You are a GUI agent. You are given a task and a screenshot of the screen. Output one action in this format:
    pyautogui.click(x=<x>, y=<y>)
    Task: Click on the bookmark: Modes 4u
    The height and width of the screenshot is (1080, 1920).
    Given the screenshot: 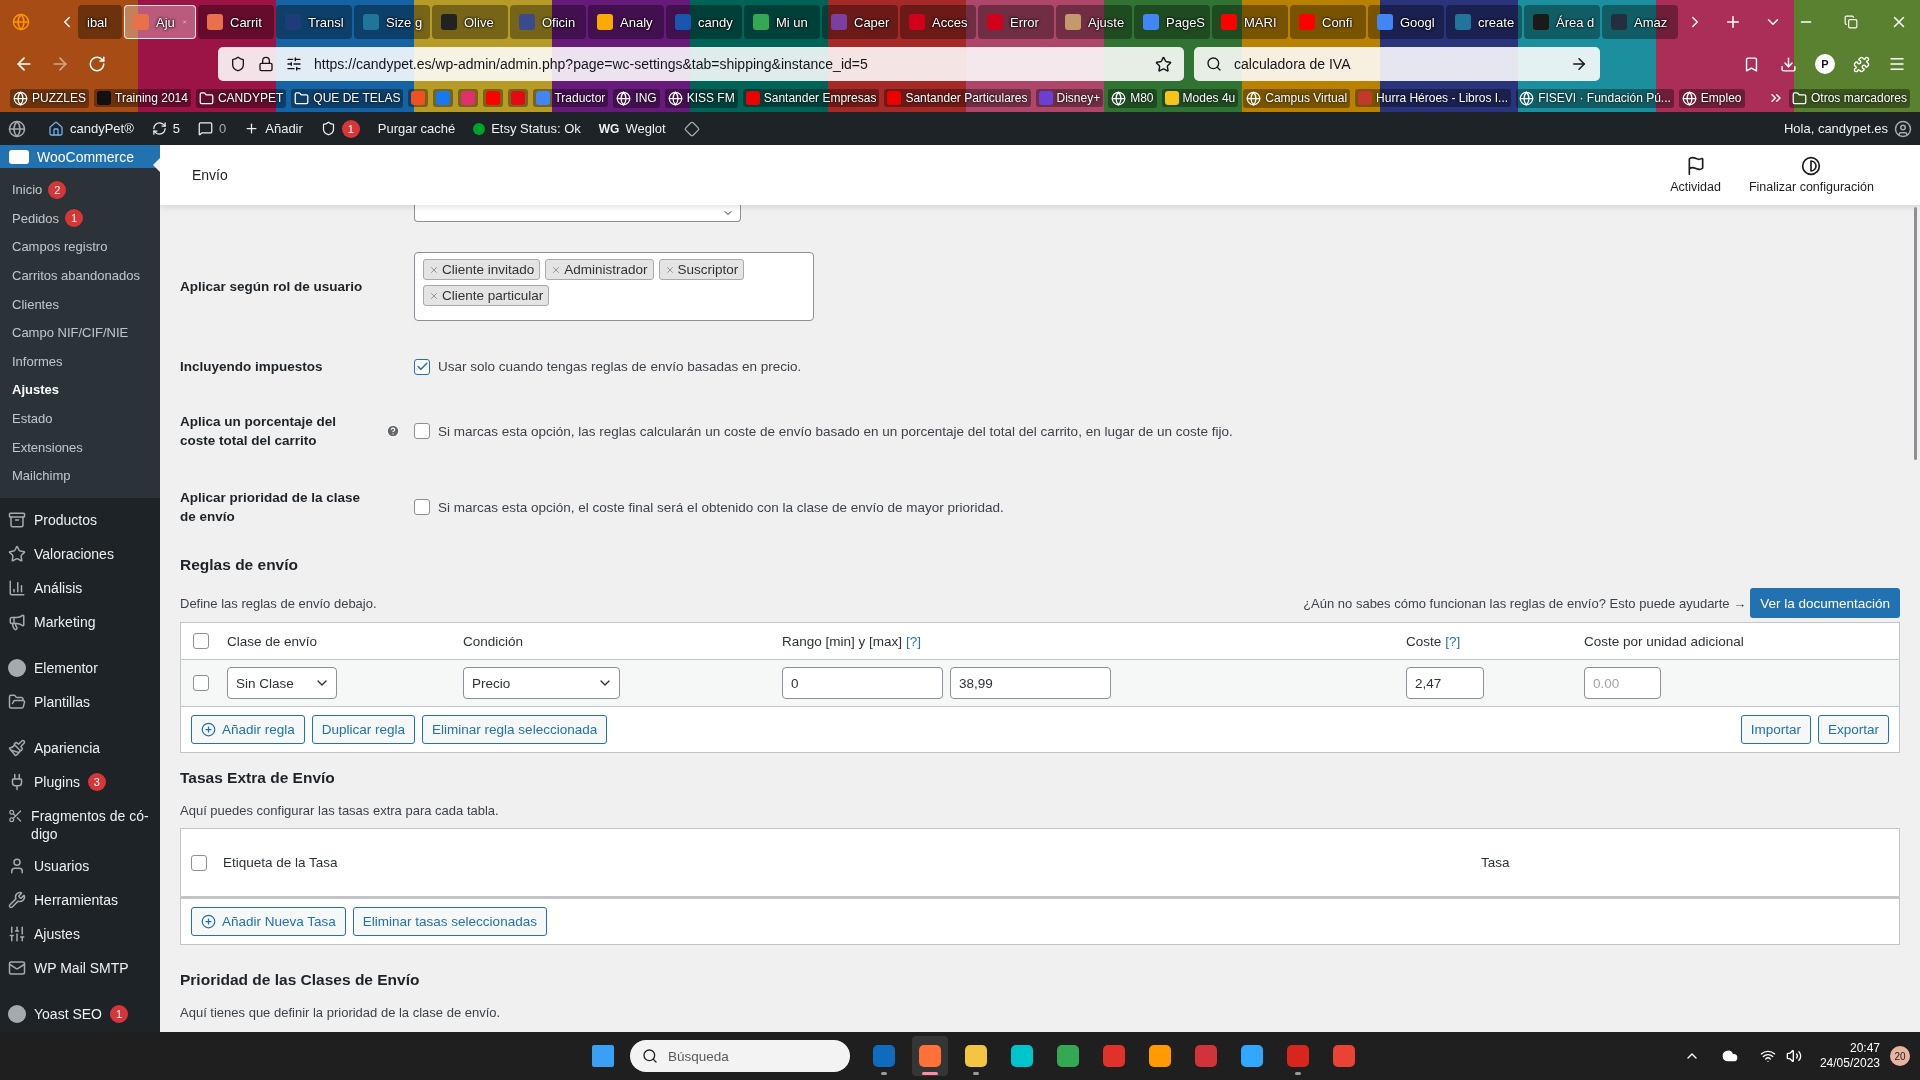 What is the action you would take?
    pyautogui.click(x=1200, y=98)
    